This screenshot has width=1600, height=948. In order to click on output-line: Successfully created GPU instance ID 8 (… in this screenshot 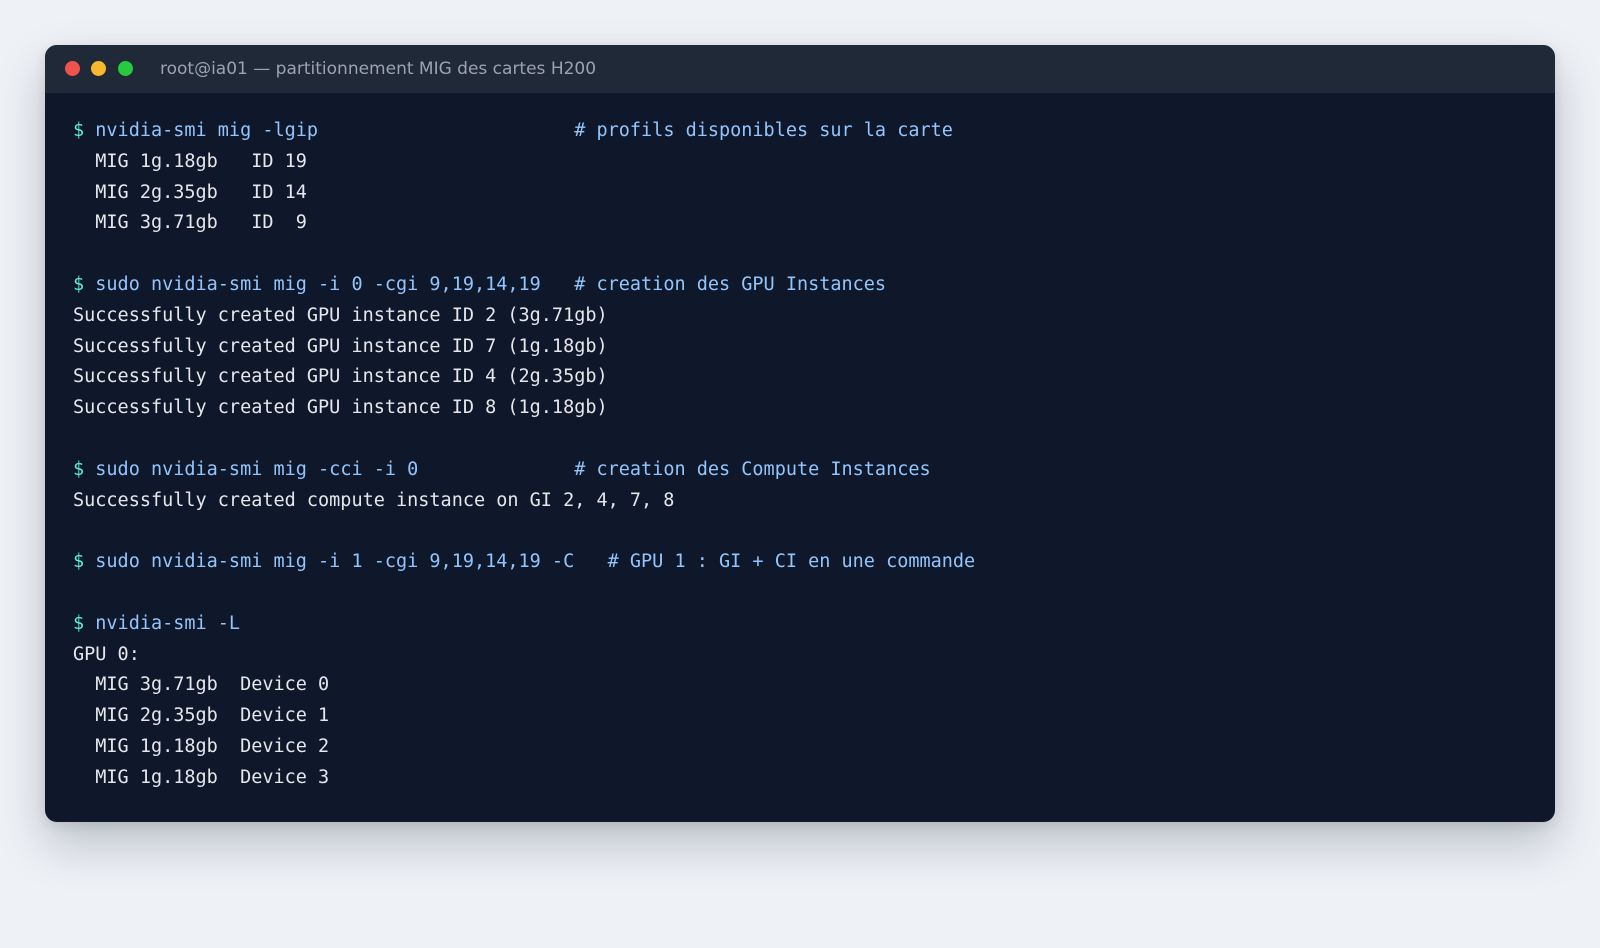, I will do `click(524, 408)`.